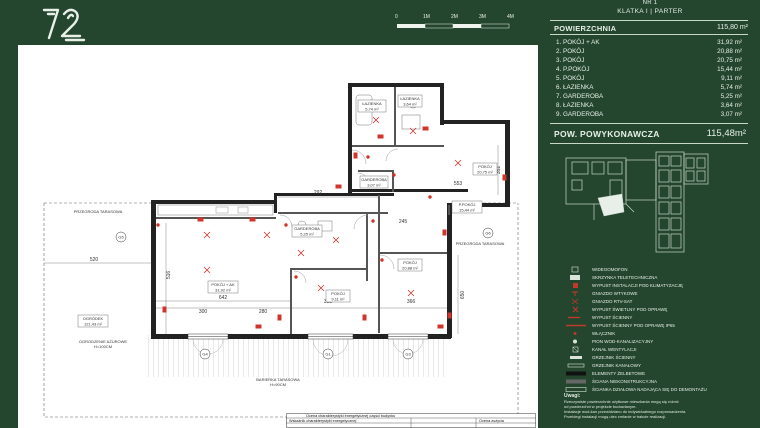  What do you see at coordinates (580, 114) in the screenshot?
I see `room-name: 9. GARDEROBA` at bounding box center [580, 114].